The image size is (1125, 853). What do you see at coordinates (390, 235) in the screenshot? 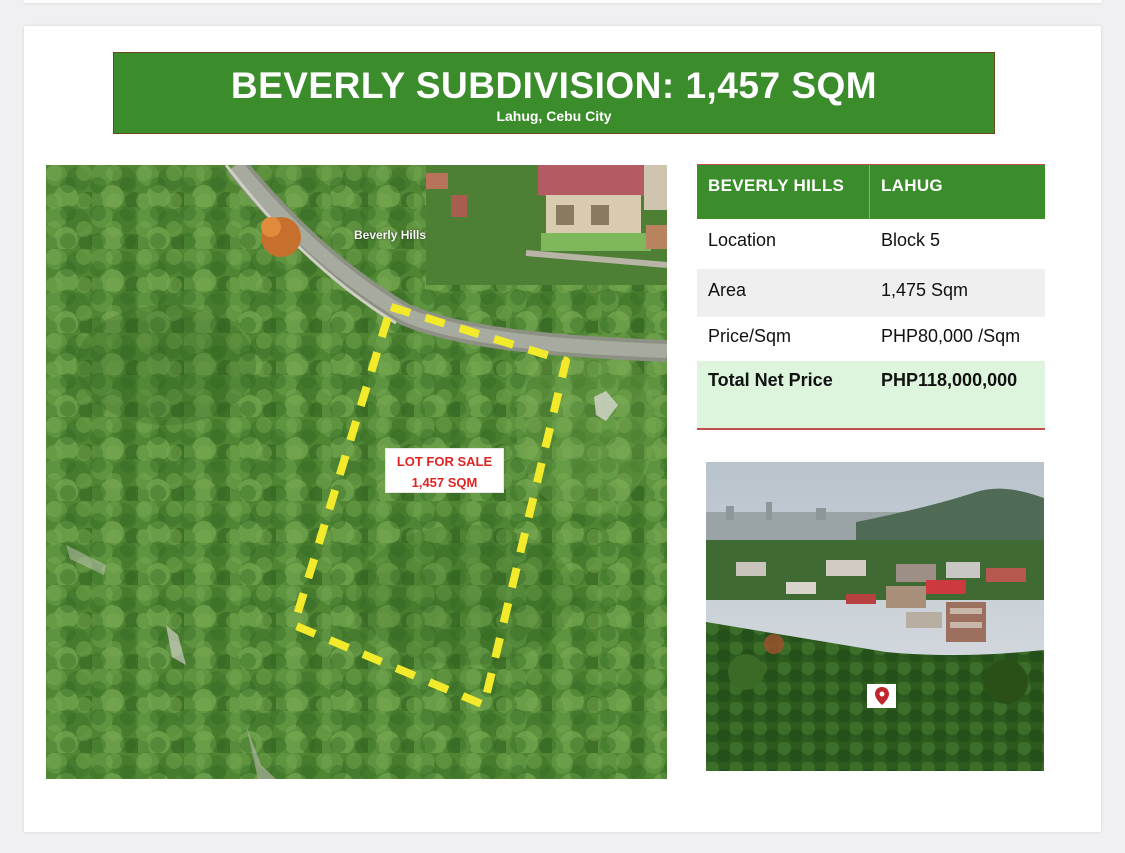
I see `beverly-hills-label: Beverly Hills` at bounding box center [390, 235].